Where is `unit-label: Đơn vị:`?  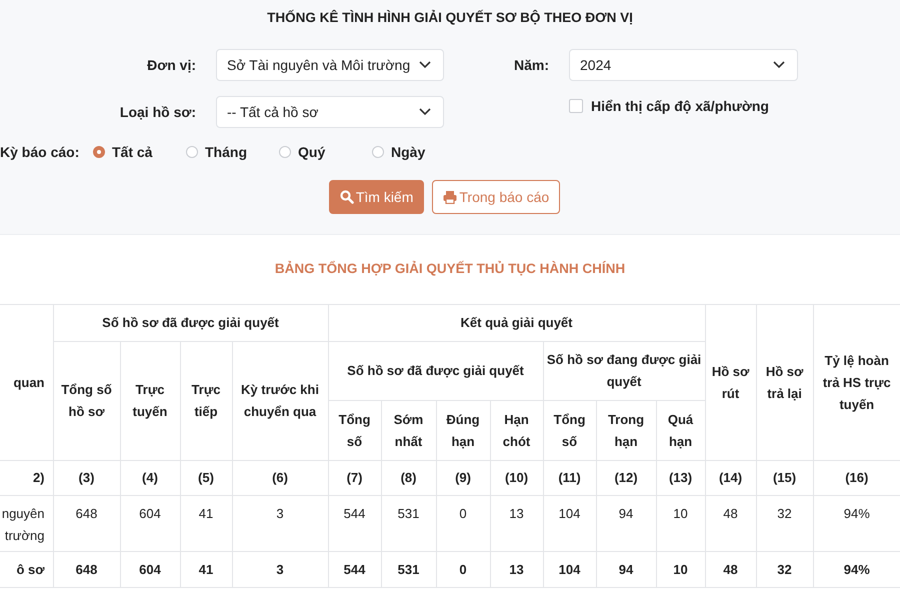
unit-label: Đơn vị: is located at coordinates (171, 65).